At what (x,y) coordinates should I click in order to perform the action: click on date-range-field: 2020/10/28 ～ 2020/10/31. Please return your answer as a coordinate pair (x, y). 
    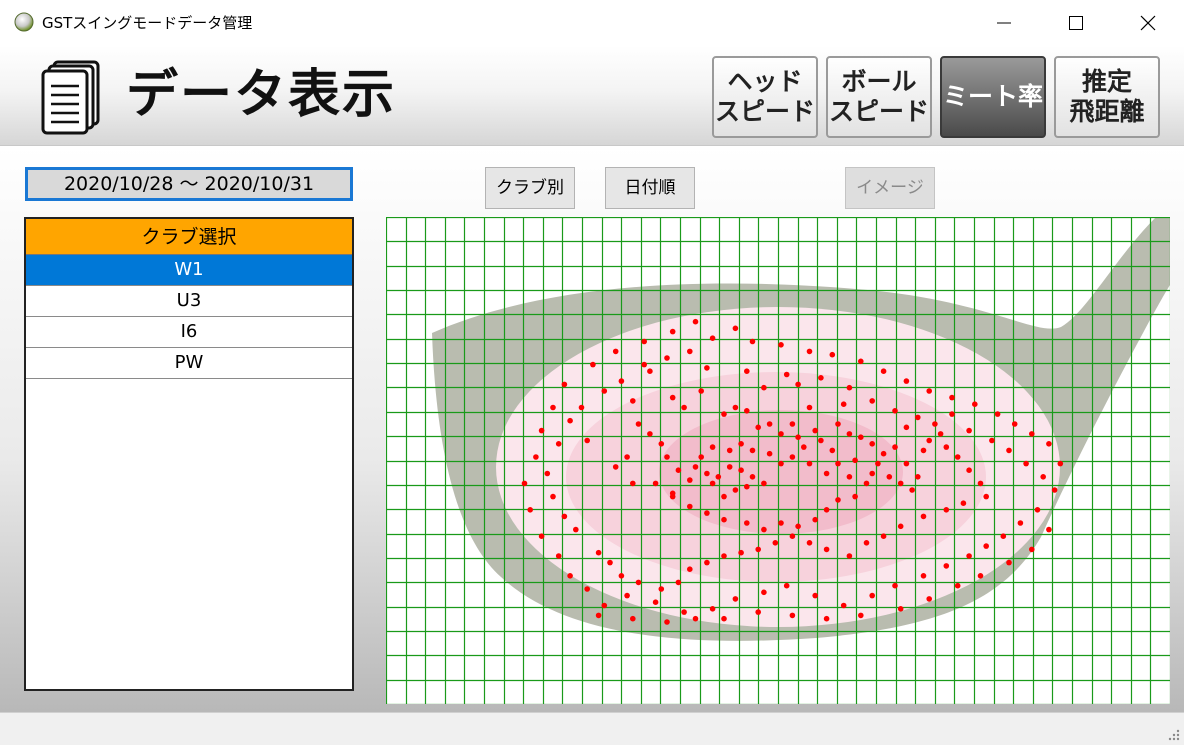
    Looking at the image, I should click on (189, 184).